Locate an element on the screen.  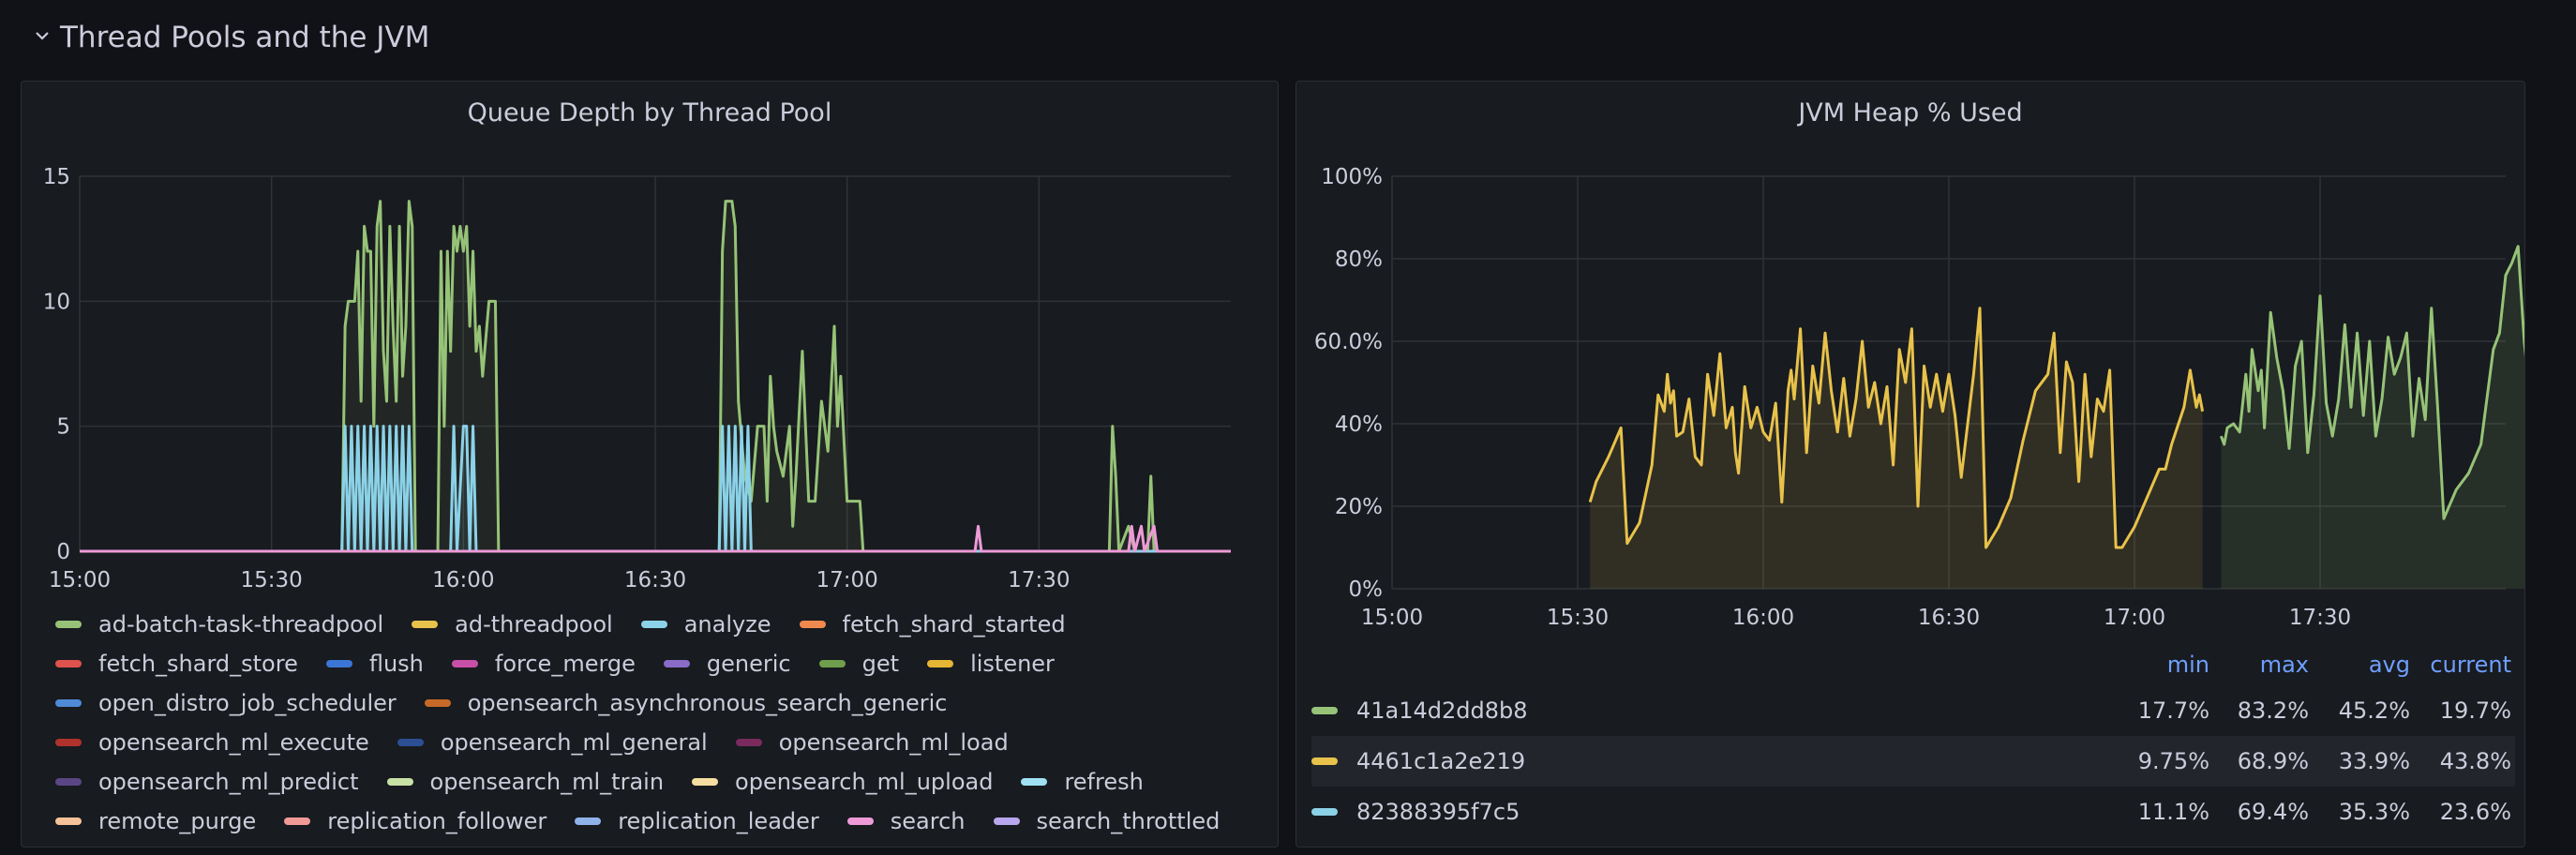
legend-item: opensearch_ml_upload is located at coordinates (842, 782).